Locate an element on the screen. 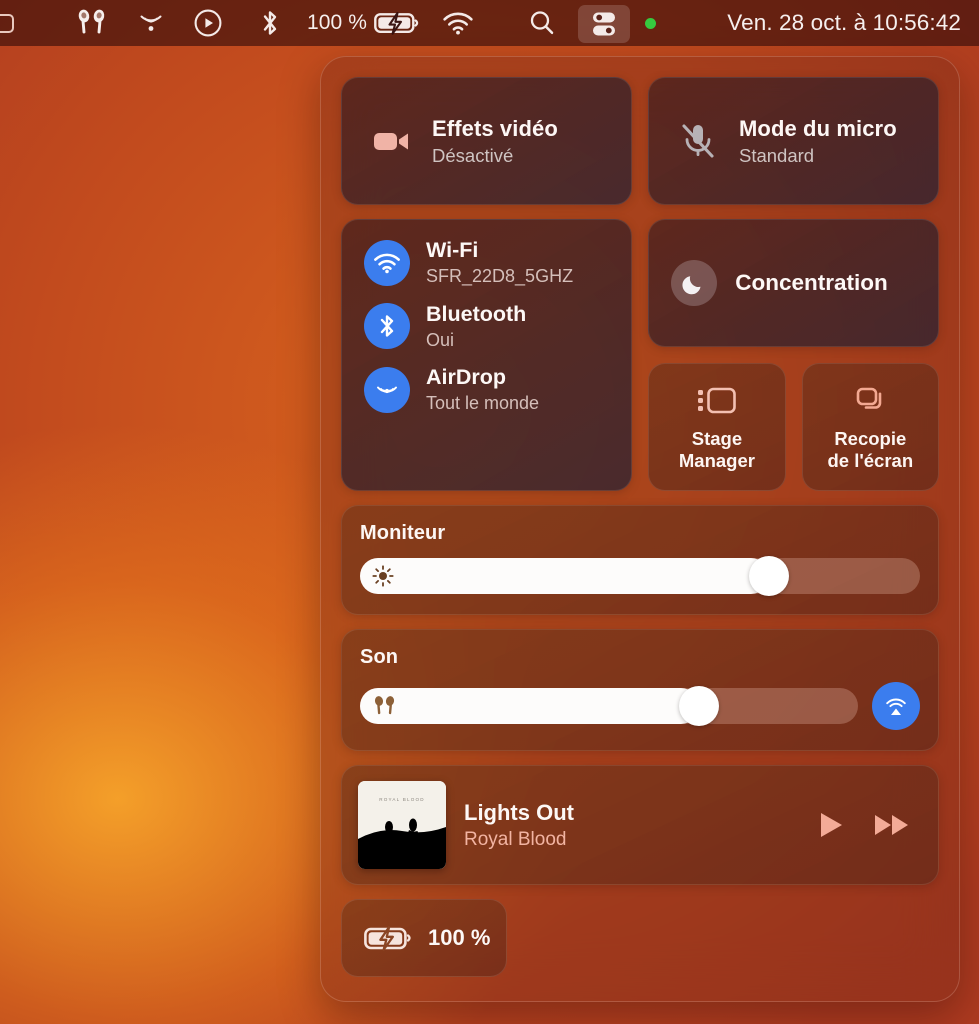 The image size is (979, 1024). mic-mode-subtitle: Standard is located at coordinates (777, 155).